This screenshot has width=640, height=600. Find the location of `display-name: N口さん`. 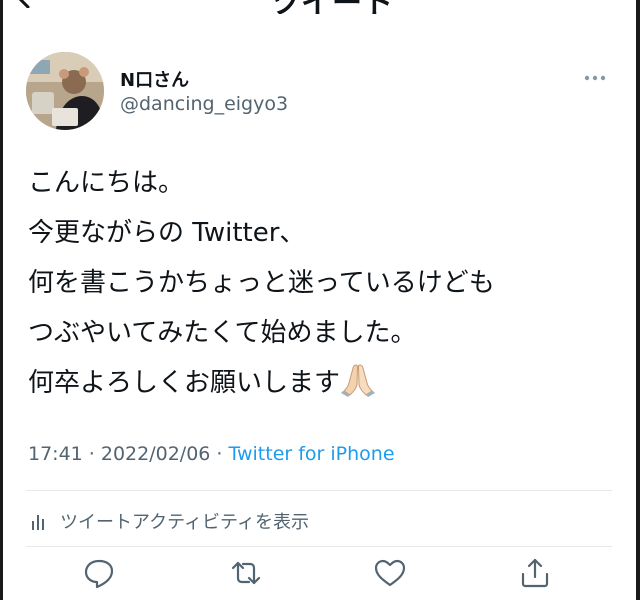

display-name: N口さん is located at coordinates (154, 79).